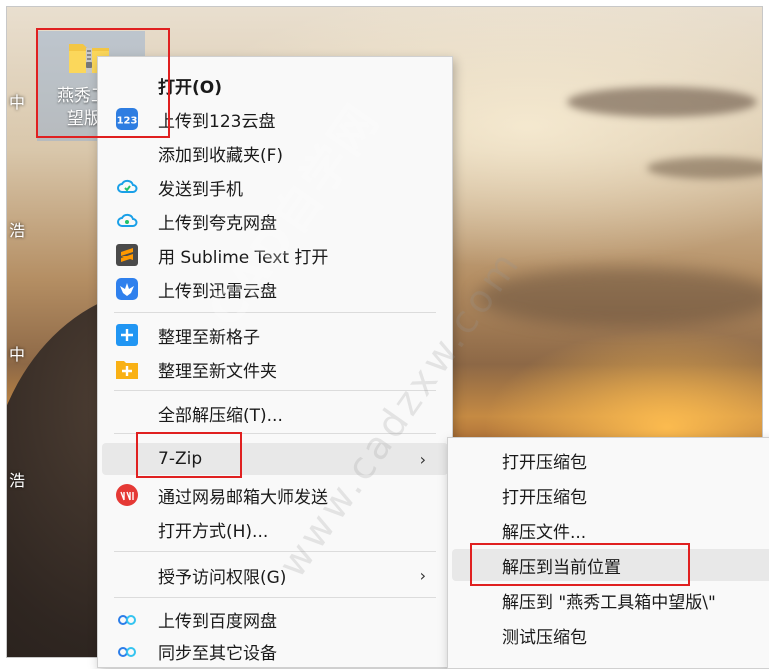 This screenshot has width=769, height=669. I want to click on menu-item-grant-access: 授予访问权限(G) ›, so click(275, 575).